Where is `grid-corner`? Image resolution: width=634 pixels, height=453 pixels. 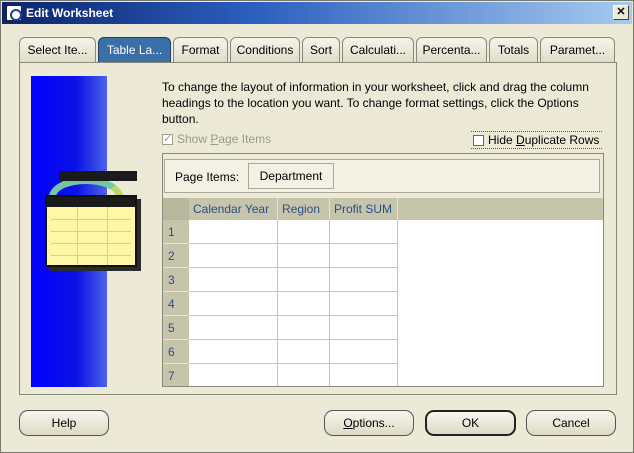
grid-corner is located at coordinates (176, 209).